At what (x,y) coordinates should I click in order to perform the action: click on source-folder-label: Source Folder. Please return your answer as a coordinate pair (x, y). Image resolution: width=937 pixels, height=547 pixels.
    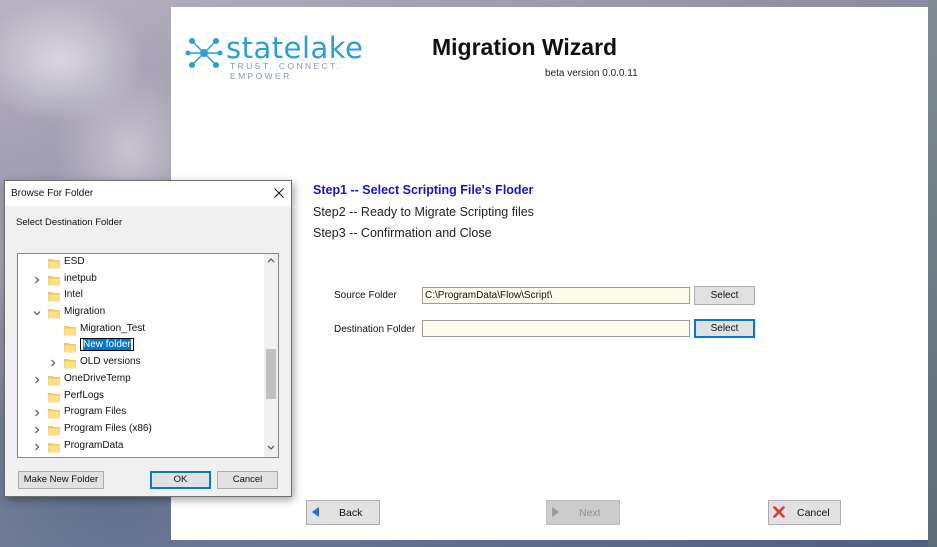
    Looking at the image, I should click on (365, 295).